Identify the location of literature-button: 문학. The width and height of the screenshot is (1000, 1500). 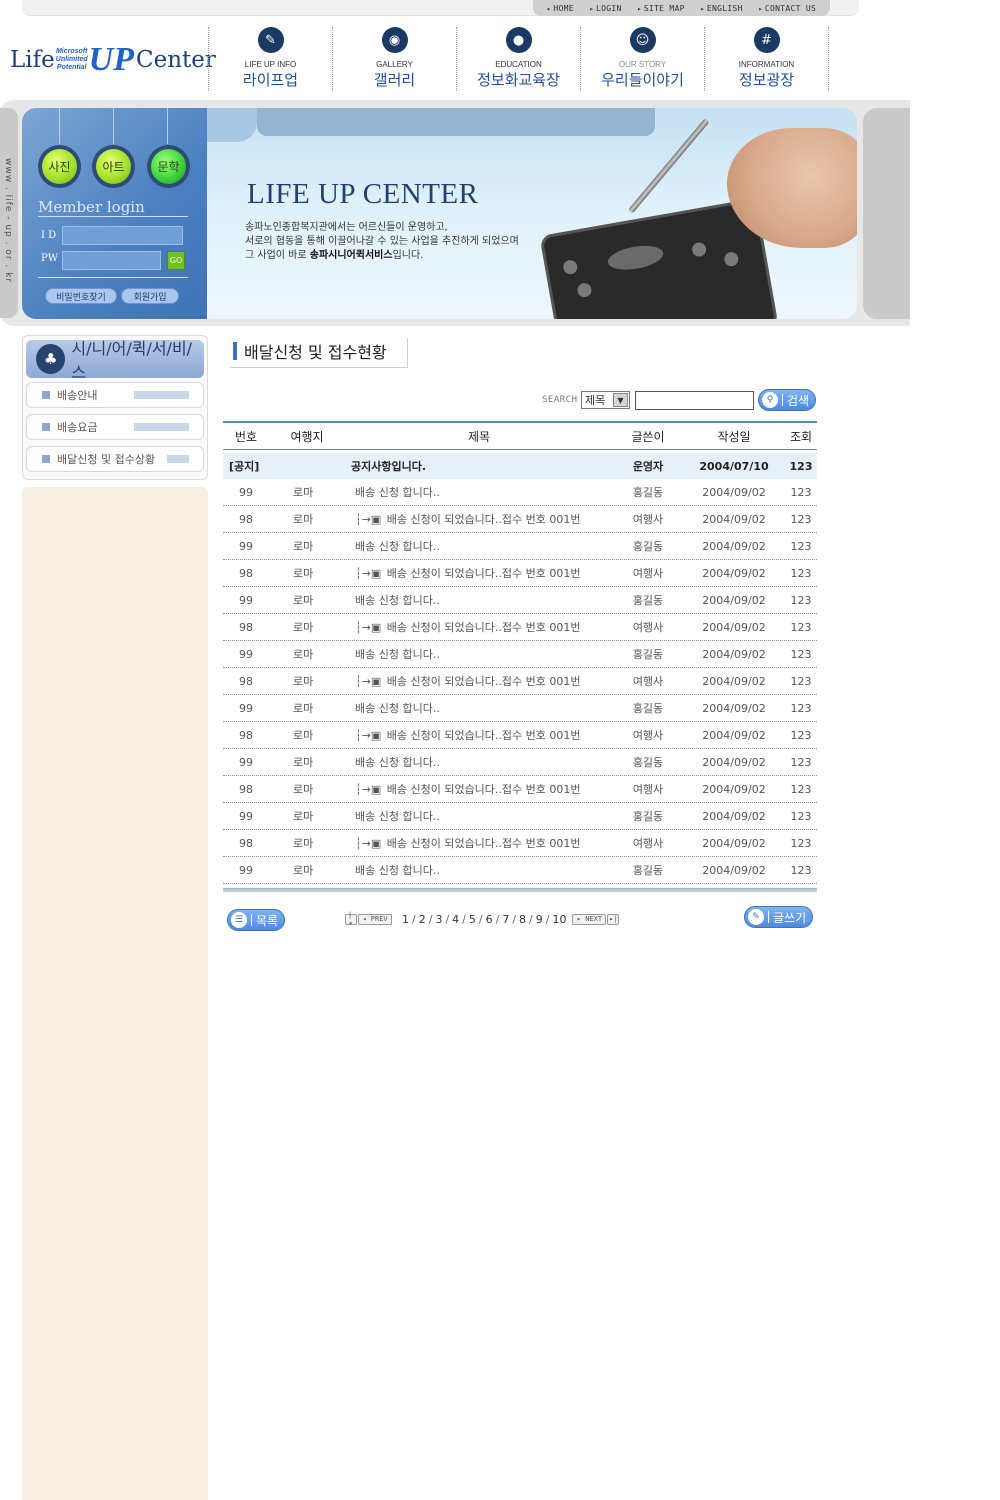
(168, 166).